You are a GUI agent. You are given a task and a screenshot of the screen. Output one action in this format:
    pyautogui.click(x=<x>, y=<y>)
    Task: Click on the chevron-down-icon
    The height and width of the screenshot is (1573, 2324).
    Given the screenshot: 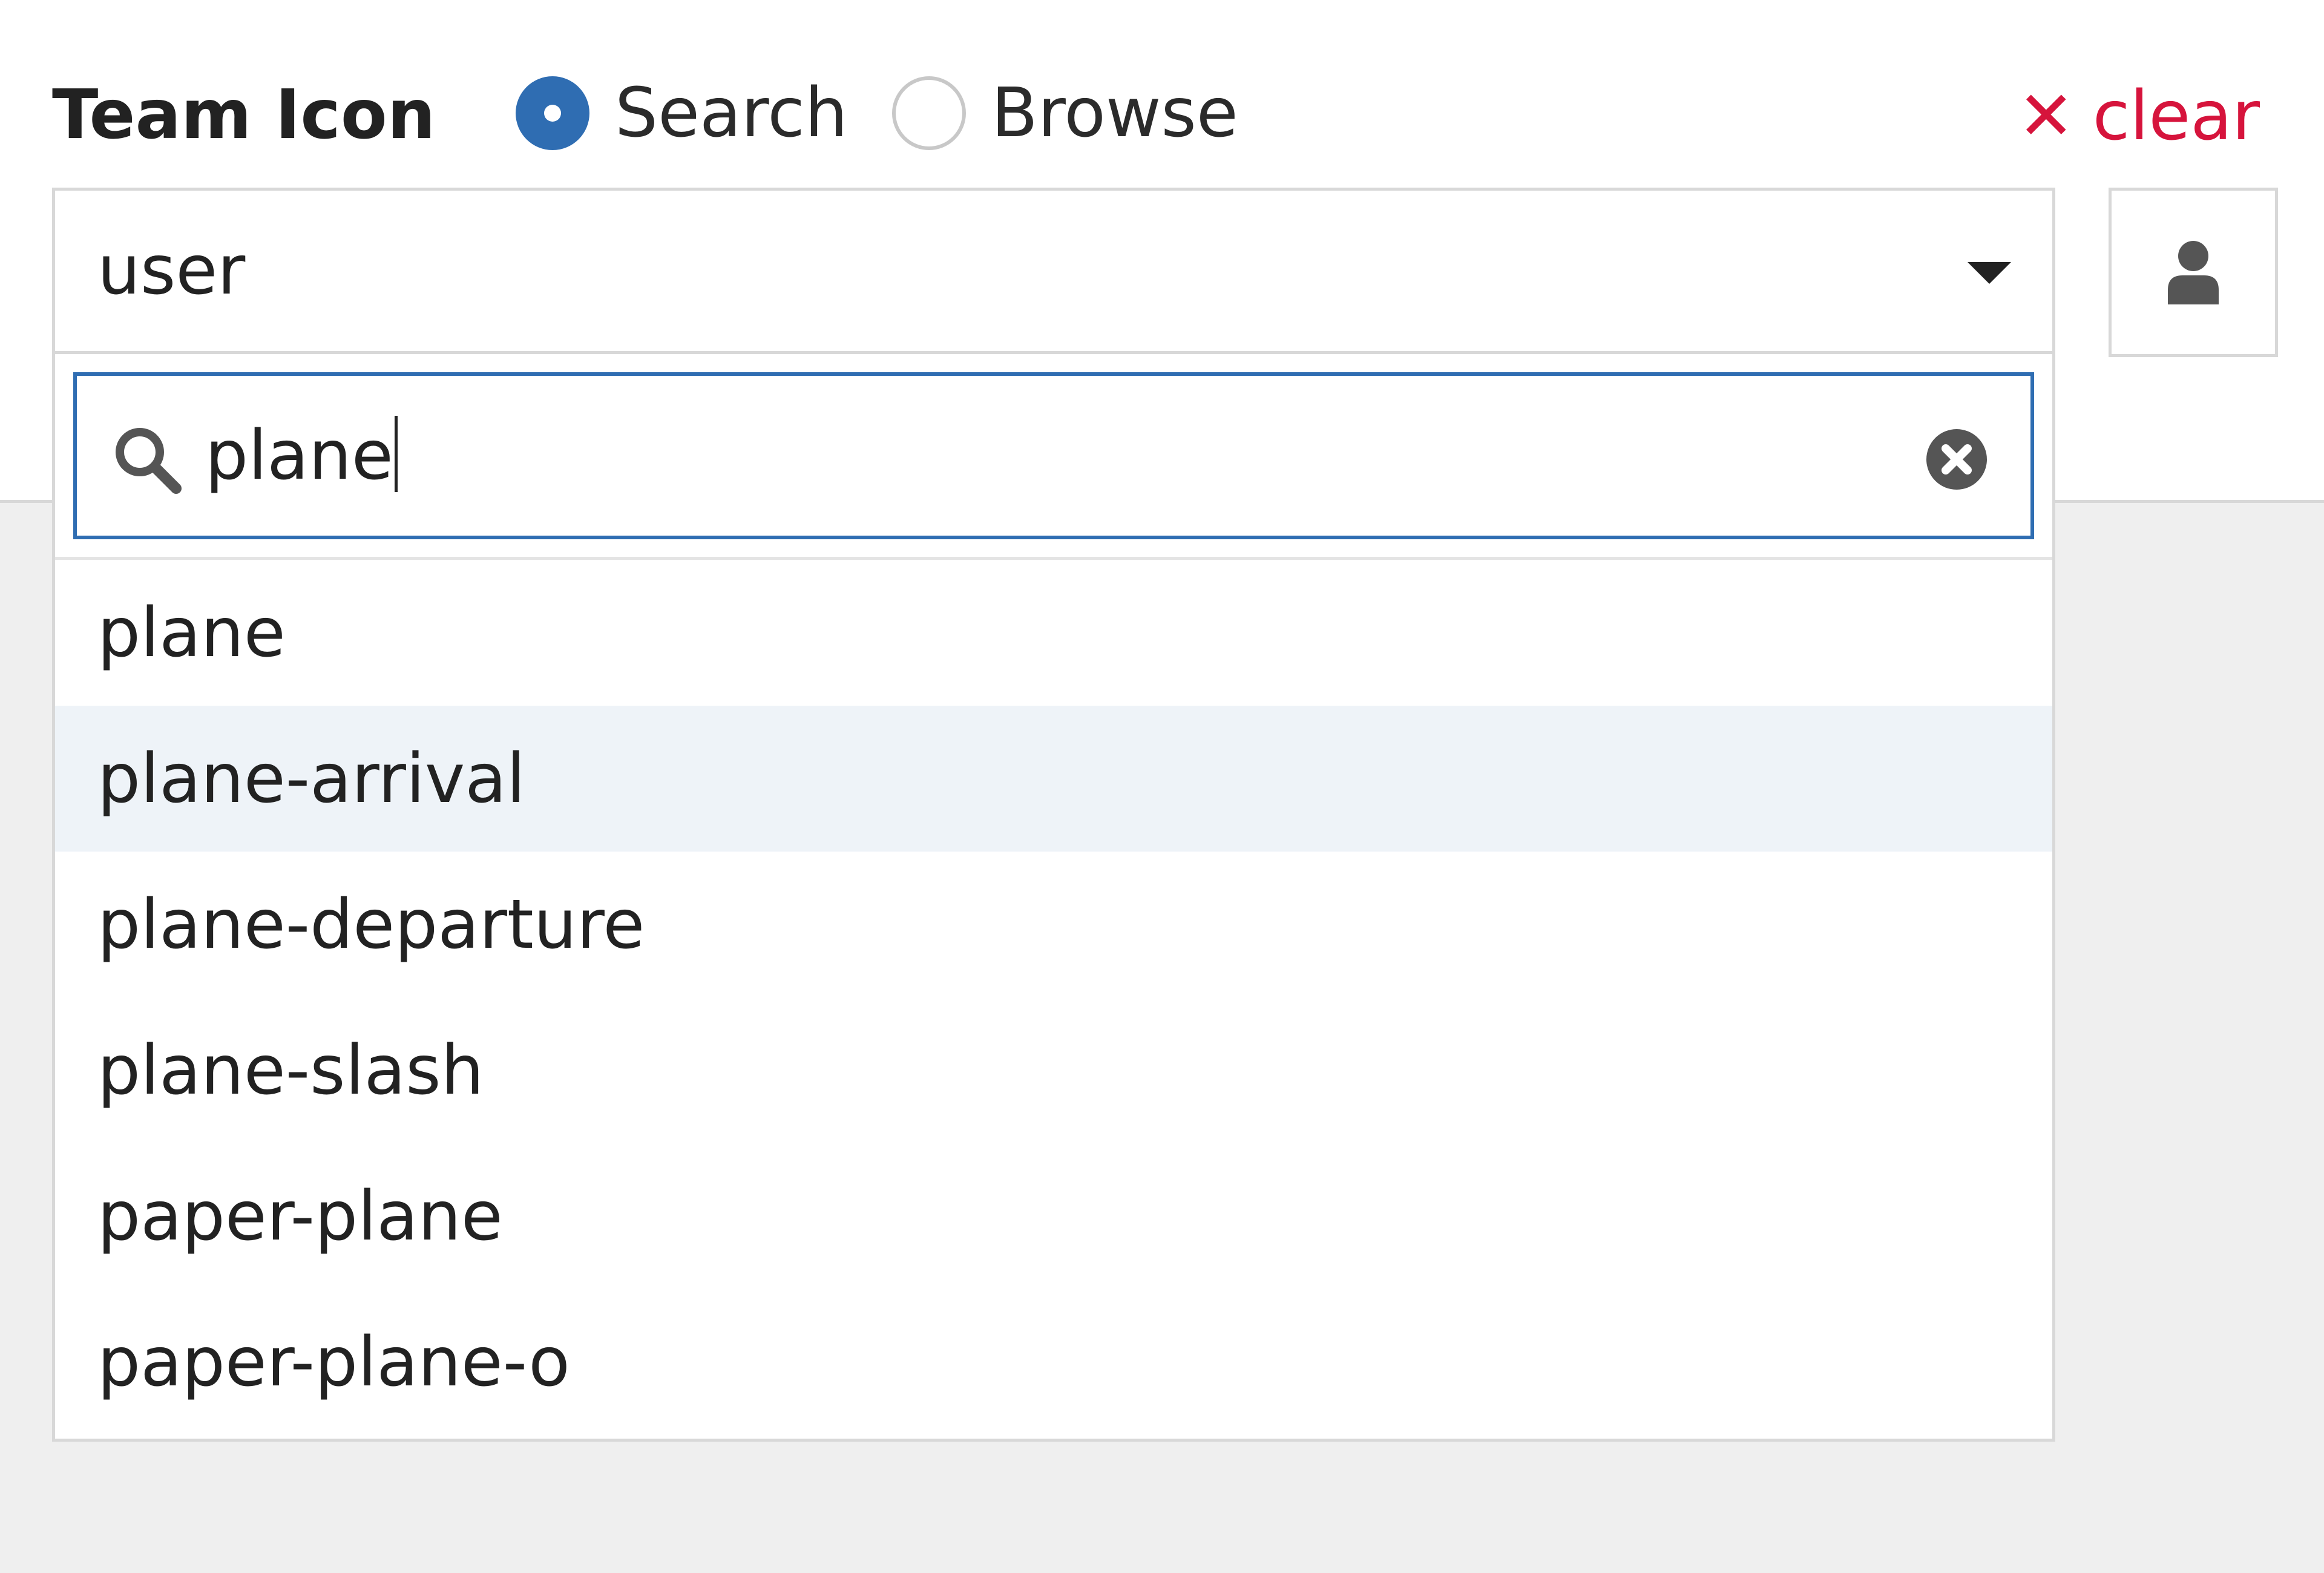 What is the action you would take?
    pyautogui.click(x=1989, y=273)
    